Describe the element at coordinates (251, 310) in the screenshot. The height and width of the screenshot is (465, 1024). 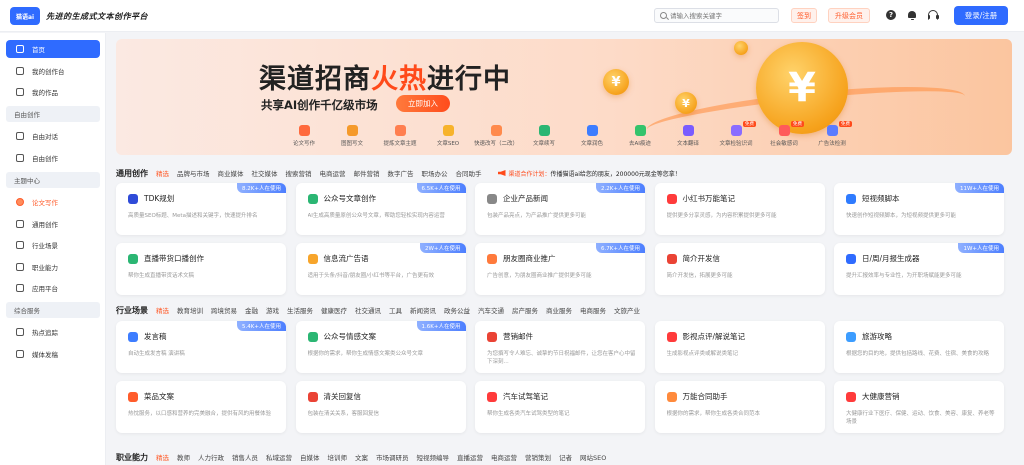
I see `category-tab: 金融` at that location.